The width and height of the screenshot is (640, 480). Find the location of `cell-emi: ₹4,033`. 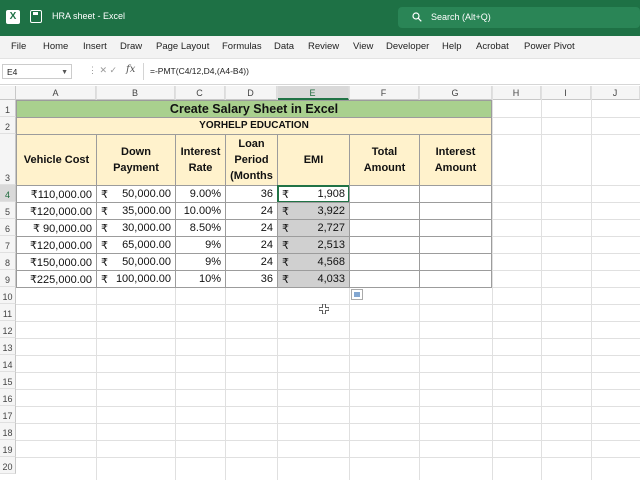

cell-emi: ₹4,033 is located at coordinates (313, 279).